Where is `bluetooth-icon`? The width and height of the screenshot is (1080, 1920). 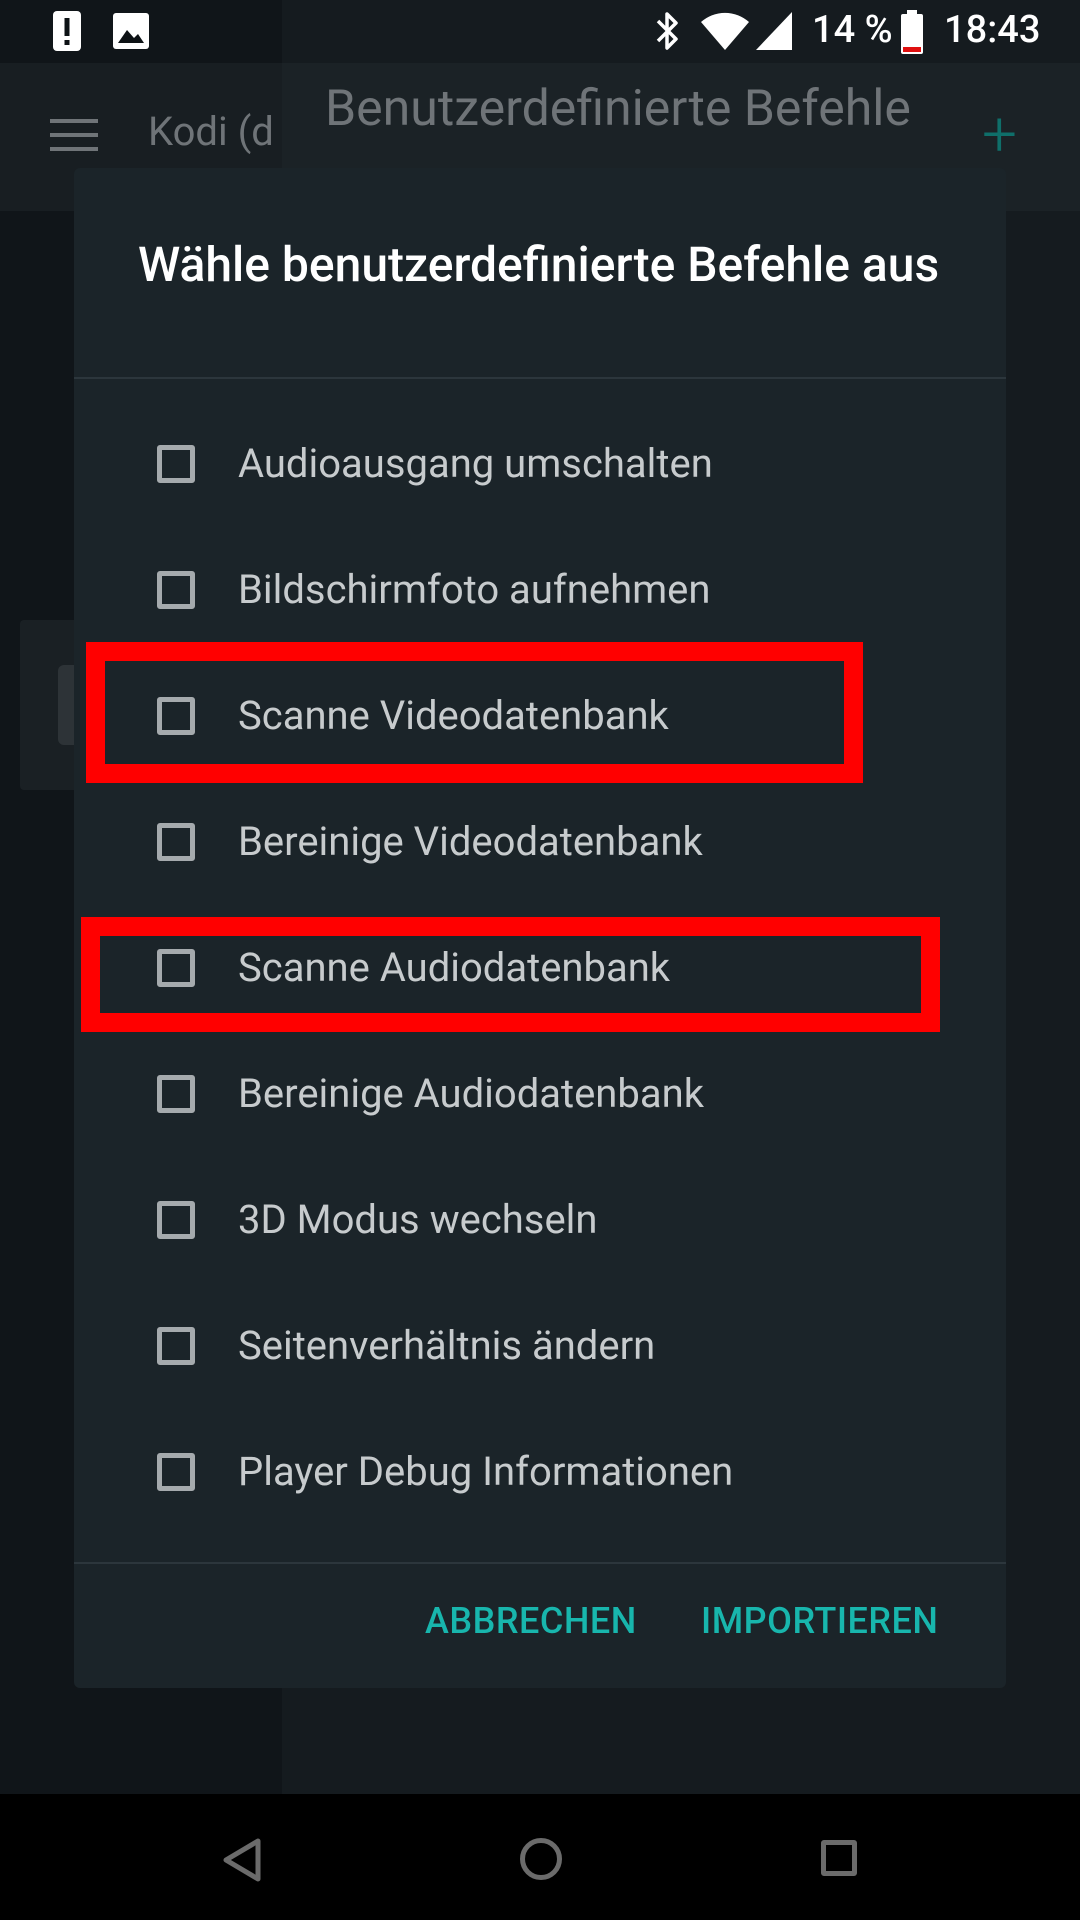 bluetooth-icon is located at coordinates (667, 31).